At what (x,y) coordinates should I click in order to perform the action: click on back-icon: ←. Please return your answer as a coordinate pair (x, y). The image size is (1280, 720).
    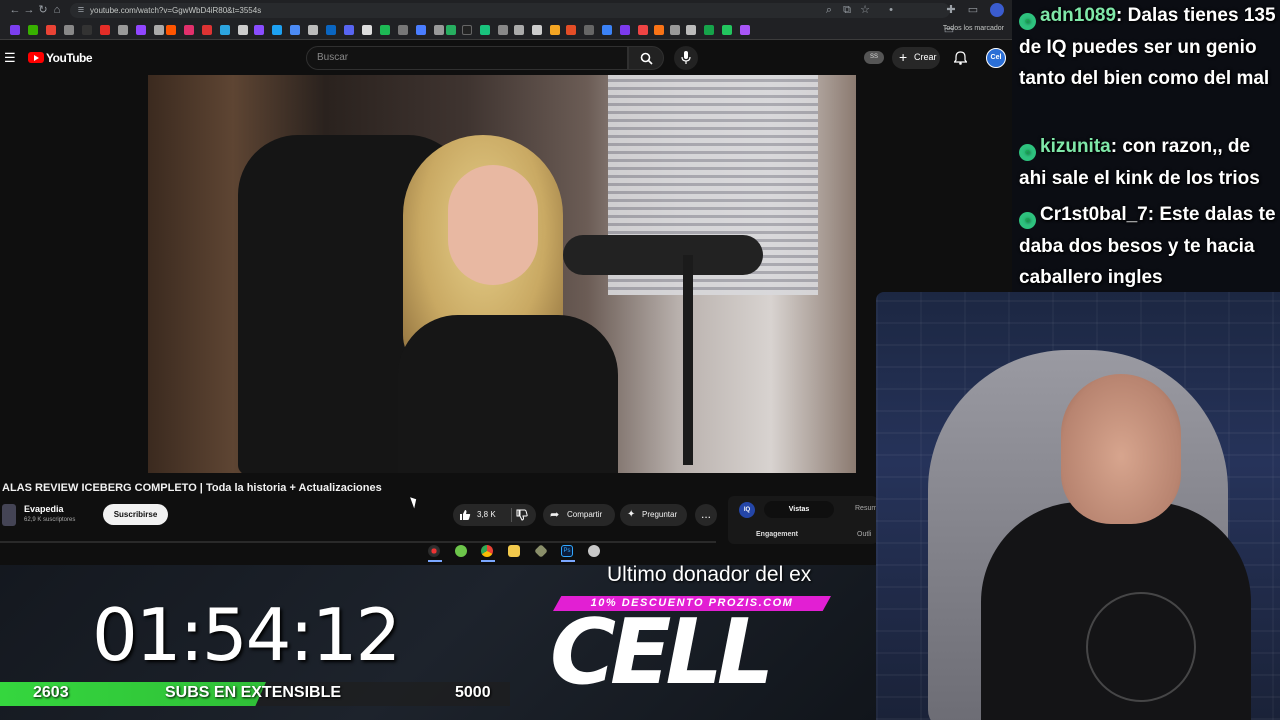
    Looking at the image, I should click on (15, 10).